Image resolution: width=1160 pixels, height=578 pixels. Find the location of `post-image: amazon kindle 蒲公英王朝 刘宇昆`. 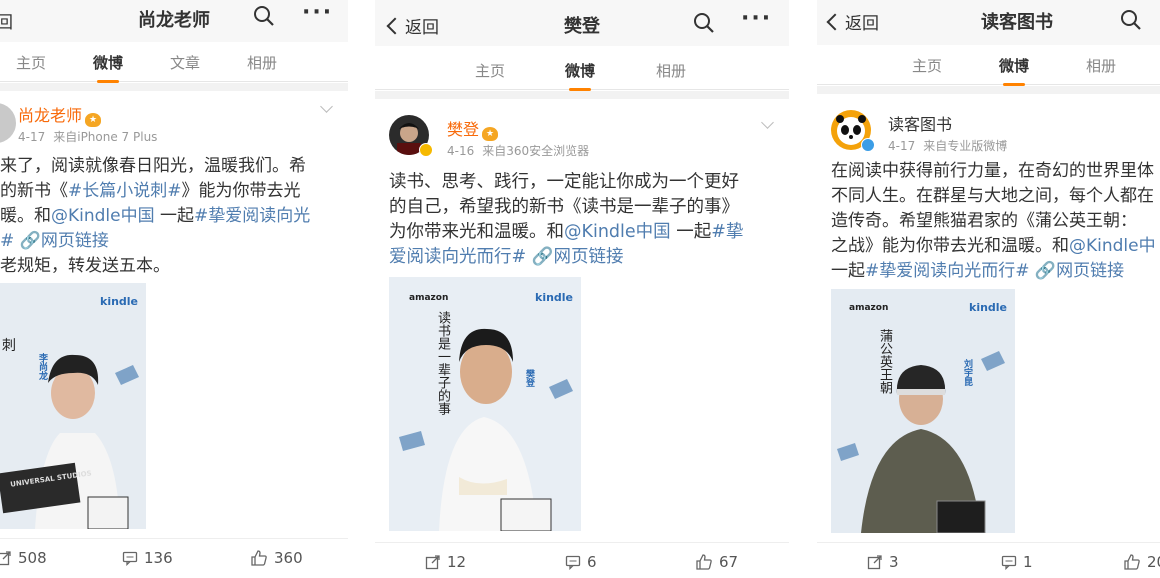

post-image: amazon kindle 蒲公英王朝 刘宇昆 is located at coordinates (923, 411).